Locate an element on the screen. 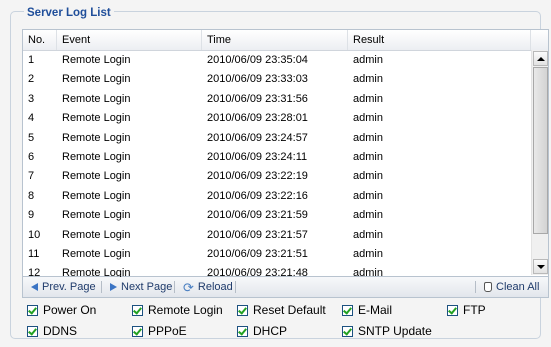  table-row: 7 Remote Login 2010/06/09 23:22:19 admin is located at coordinates (277, 176).